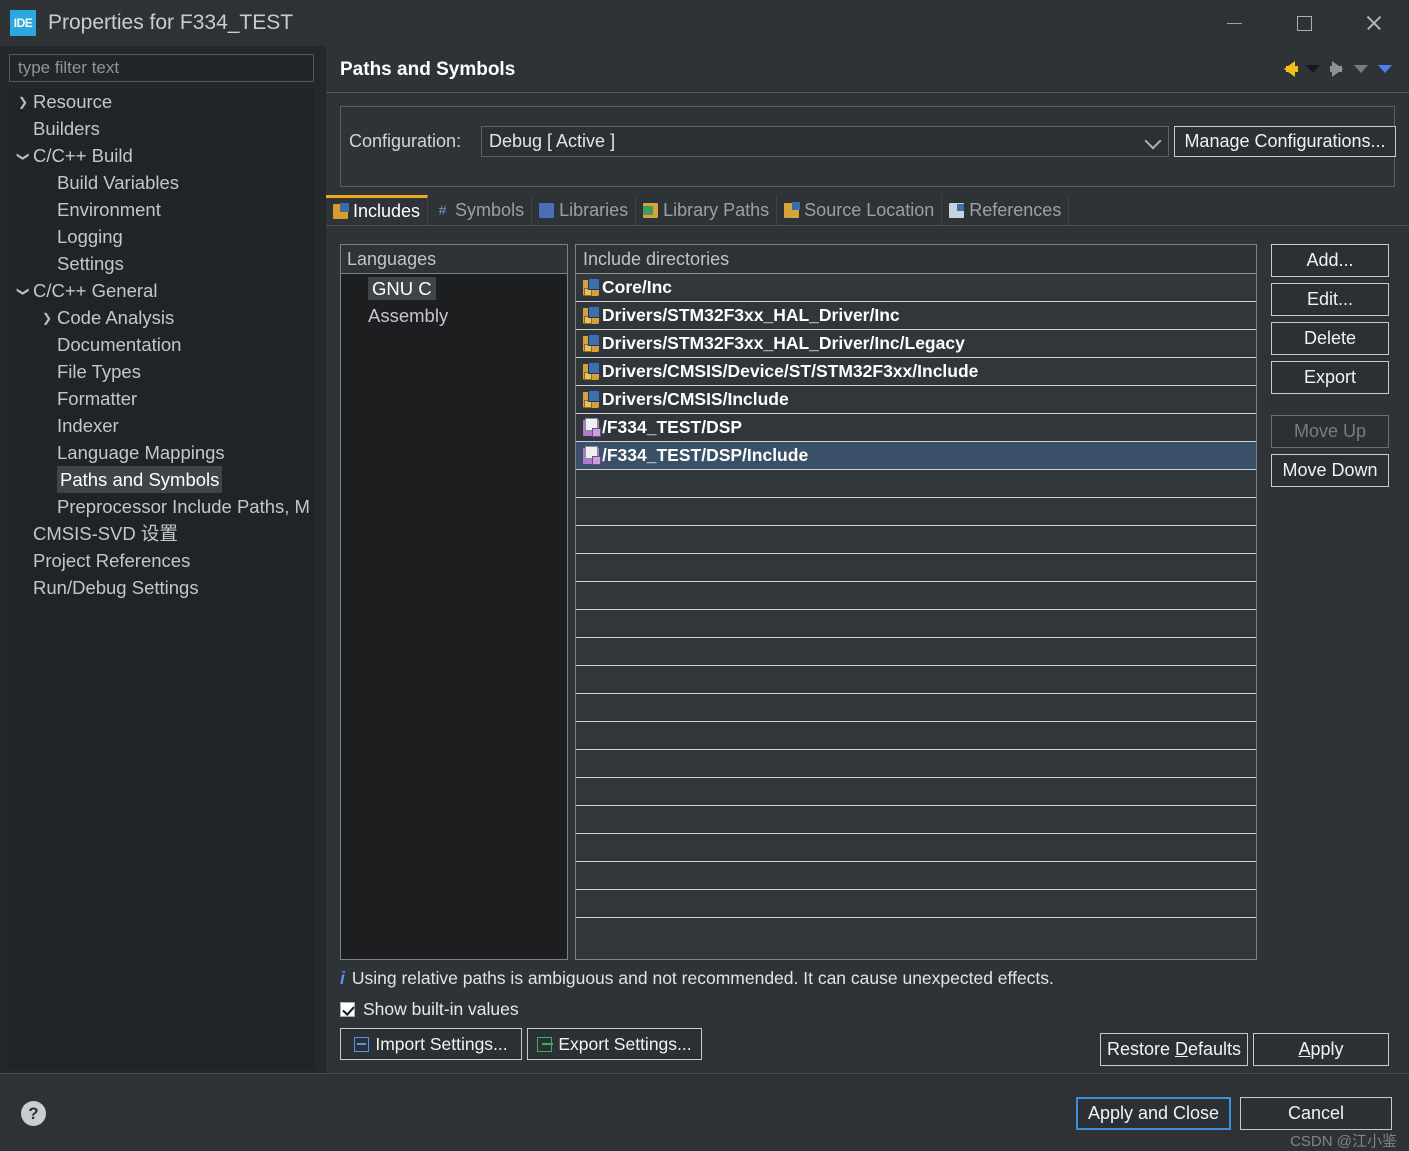  I want to click on sidebar-item-cmsis-svd: CMSIS-SVD 设置, so click(161, 533).